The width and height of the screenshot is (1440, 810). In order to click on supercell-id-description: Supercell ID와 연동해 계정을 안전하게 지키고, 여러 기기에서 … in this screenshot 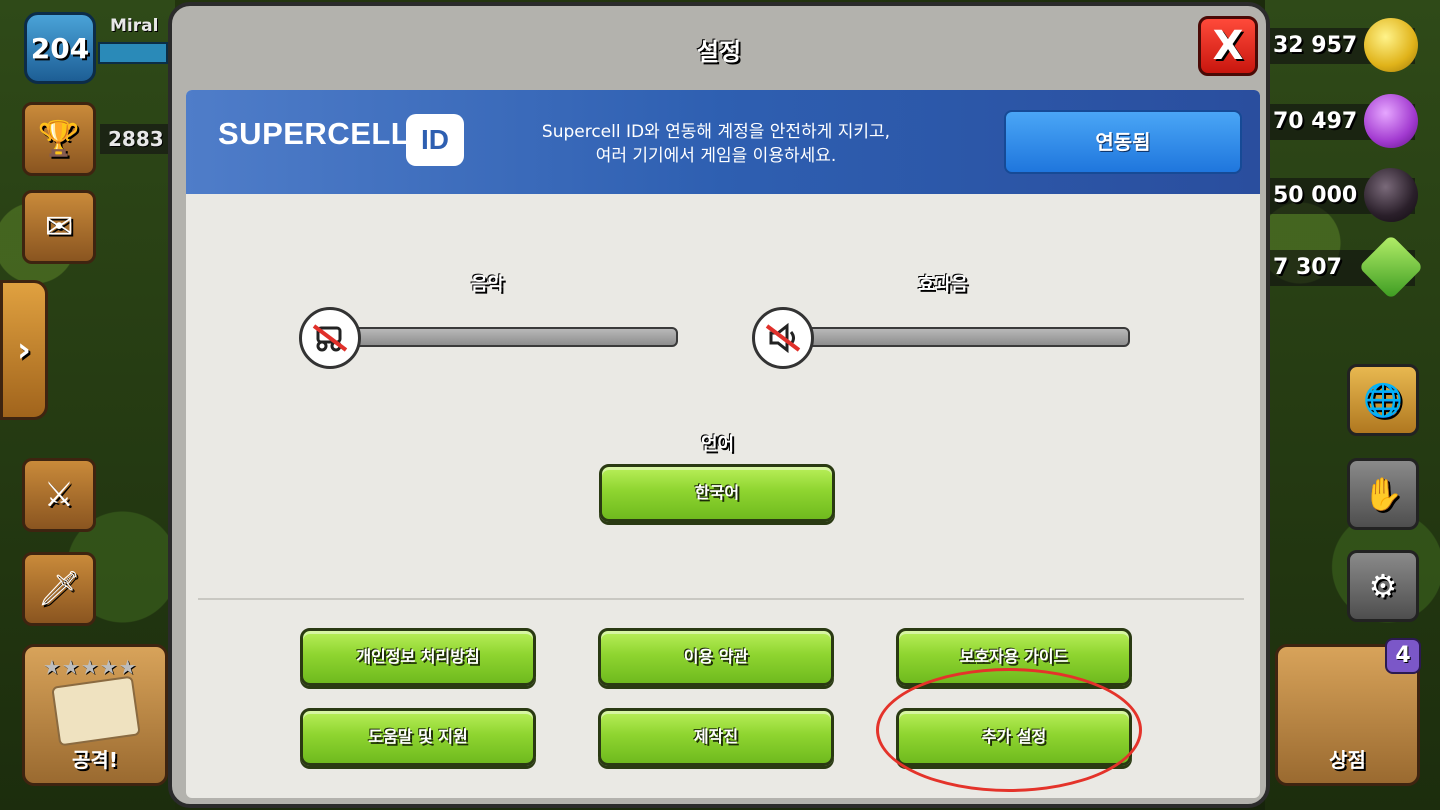, I will do `click(716, 144)`.